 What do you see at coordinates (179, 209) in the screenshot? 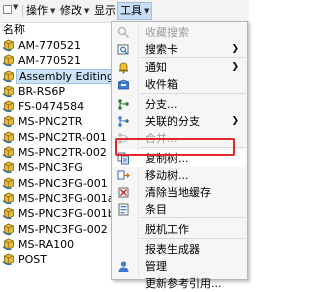
I see `menu-item-entry: 条目` at bounding box center [179, 209].